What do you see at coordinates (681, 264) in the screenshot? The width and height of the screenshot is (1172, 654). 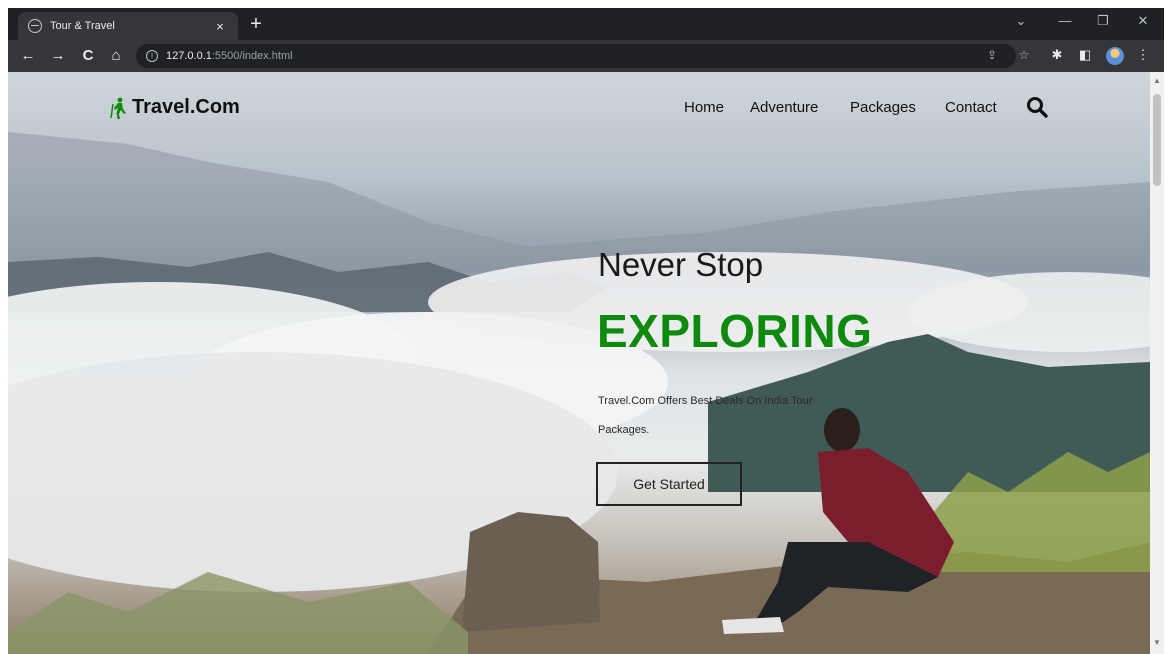 I see `hero-subtitle: Never Stop` at bounding box center [681, 264].